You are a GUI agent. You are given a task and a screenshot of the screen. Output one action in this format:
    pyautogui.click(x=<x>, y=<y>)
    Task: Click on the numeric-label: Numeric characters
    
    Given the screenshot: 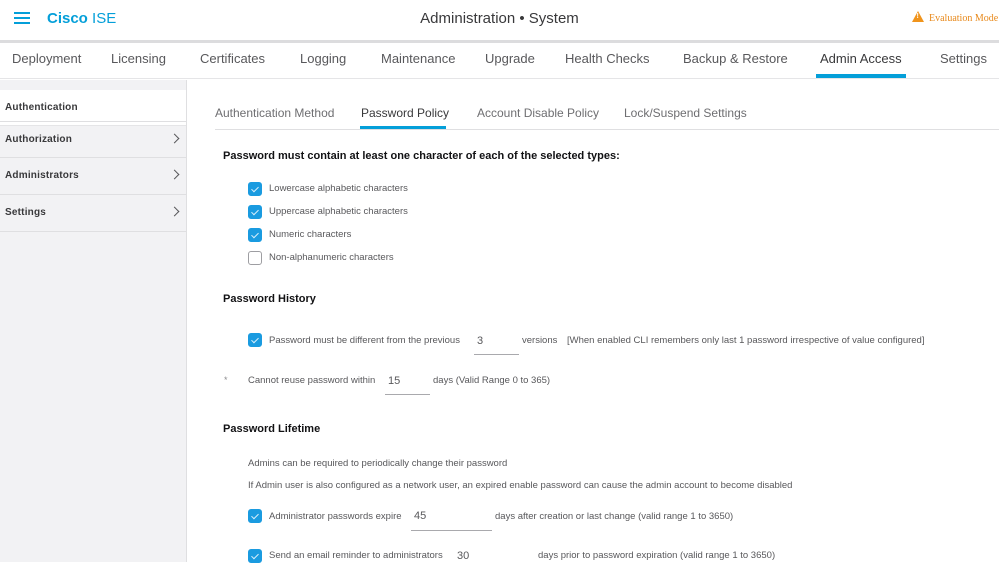 What is the action you would take?
    pyautogui.click(x=310, y=234)
    